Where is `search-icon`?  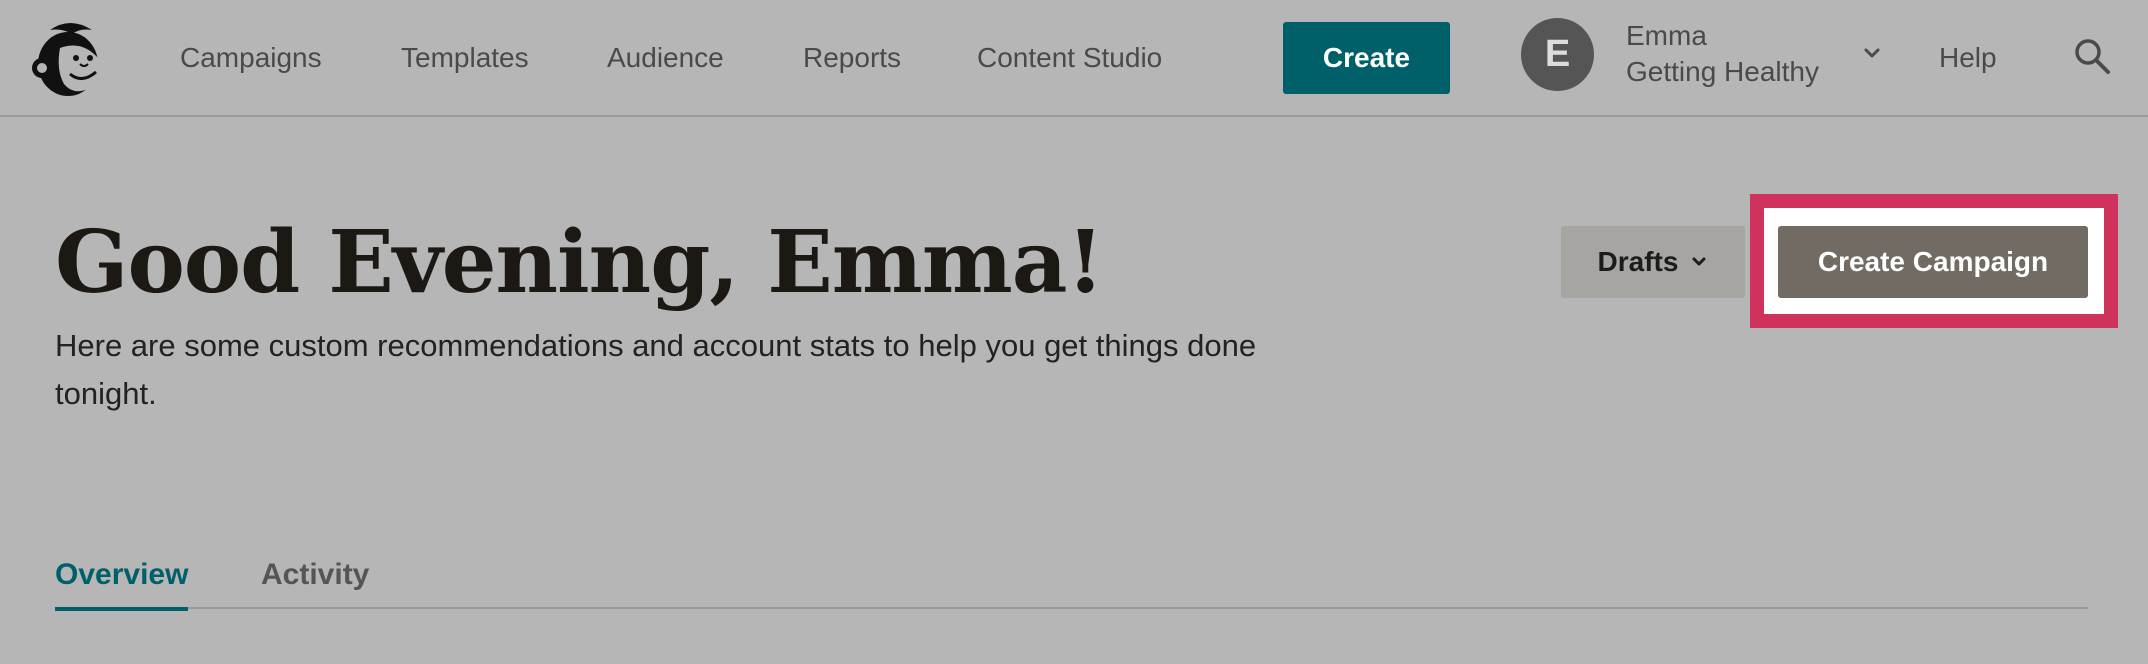 search-icon is located at coordinates (2092, 56).